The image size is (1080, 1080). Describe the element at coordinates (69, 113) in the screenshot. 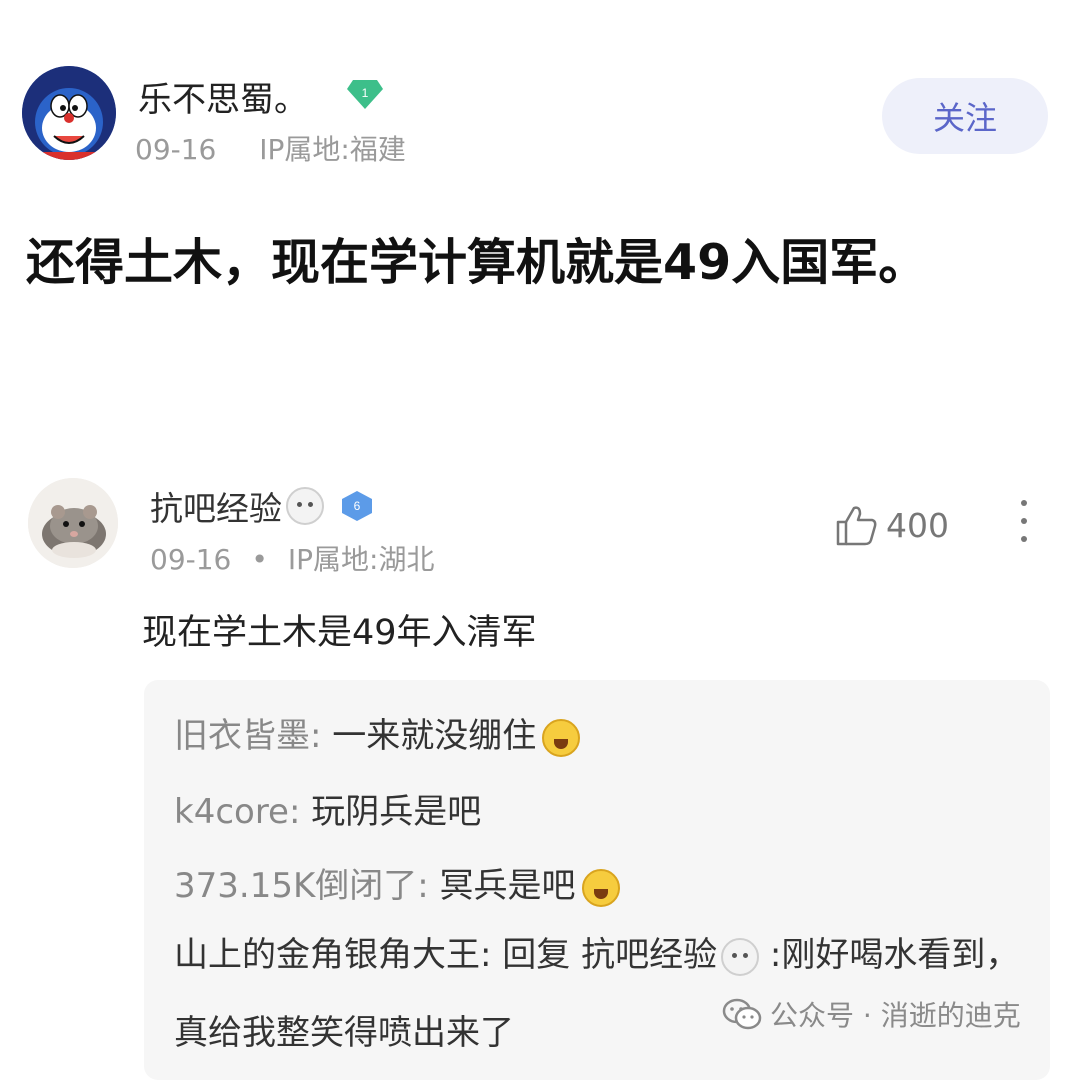

I see `author-avatar` at that location.